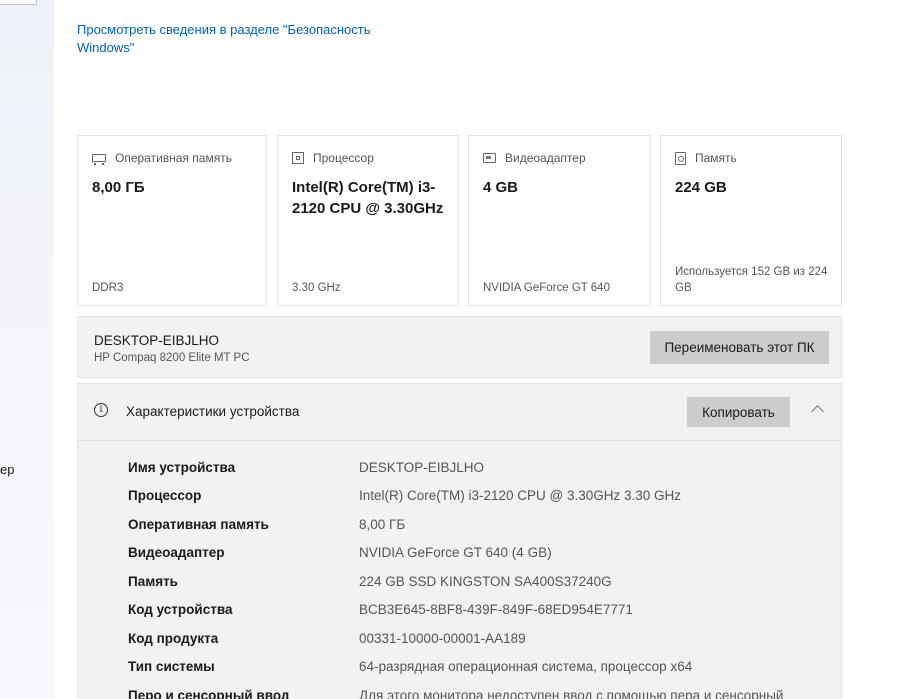  What do you see at coordinates (559, 220) in the screenshot?
I see `graphics-card: Видеоадаптер 4 GB NVIDIA GeForce GT 640` at bounding box center [559, 220].